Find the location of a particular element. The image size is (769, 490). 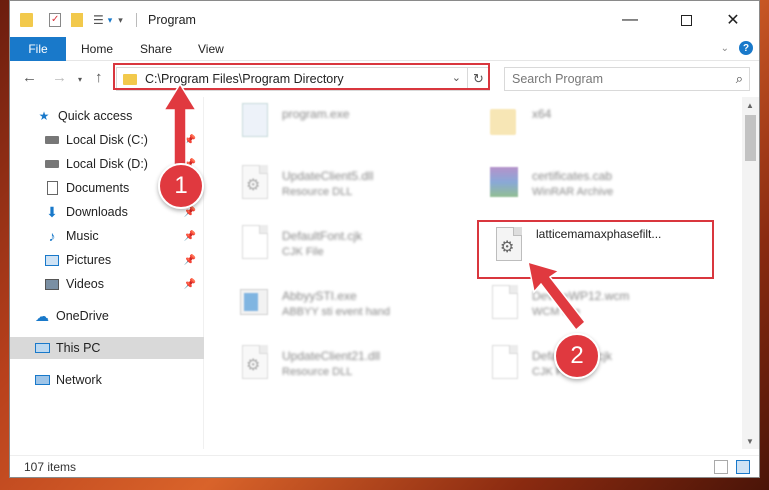

new-folder-icon is located at coordinates (77, 20).